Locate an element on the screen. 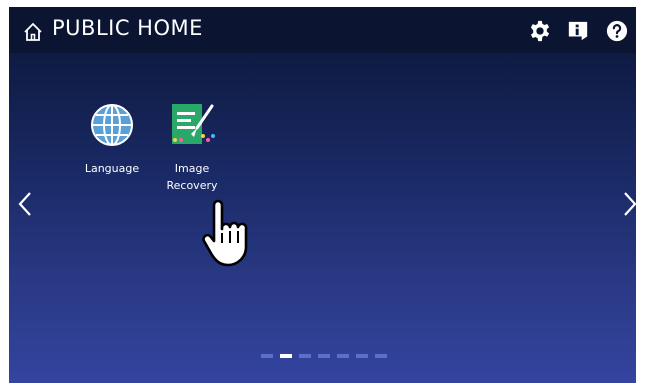 The height and width of the screenshot is (390, 645). info-icon is located at coordinates (578, 31).